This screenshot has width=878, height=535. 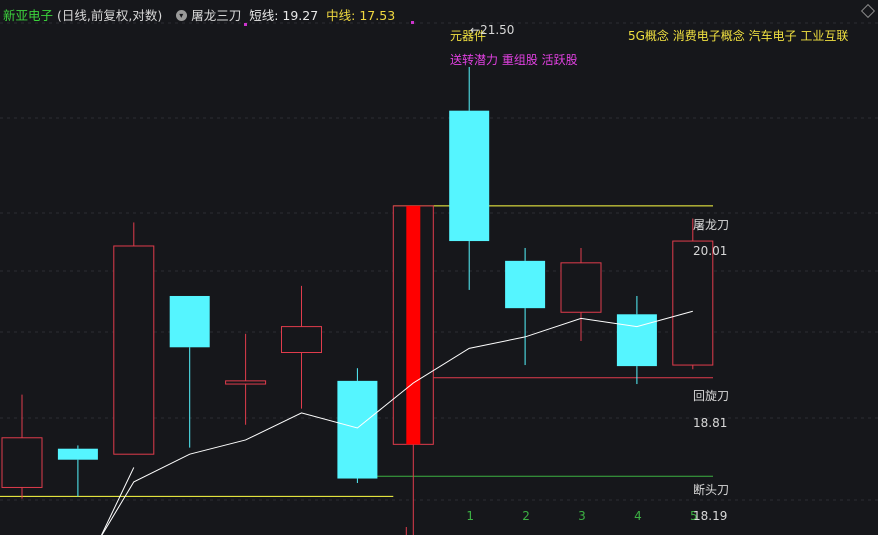 What do you see at coordinates (361, 15) in the screenshot?
I see `mid-line-value: 中线: 17.53` at bounding box center [361, 15].